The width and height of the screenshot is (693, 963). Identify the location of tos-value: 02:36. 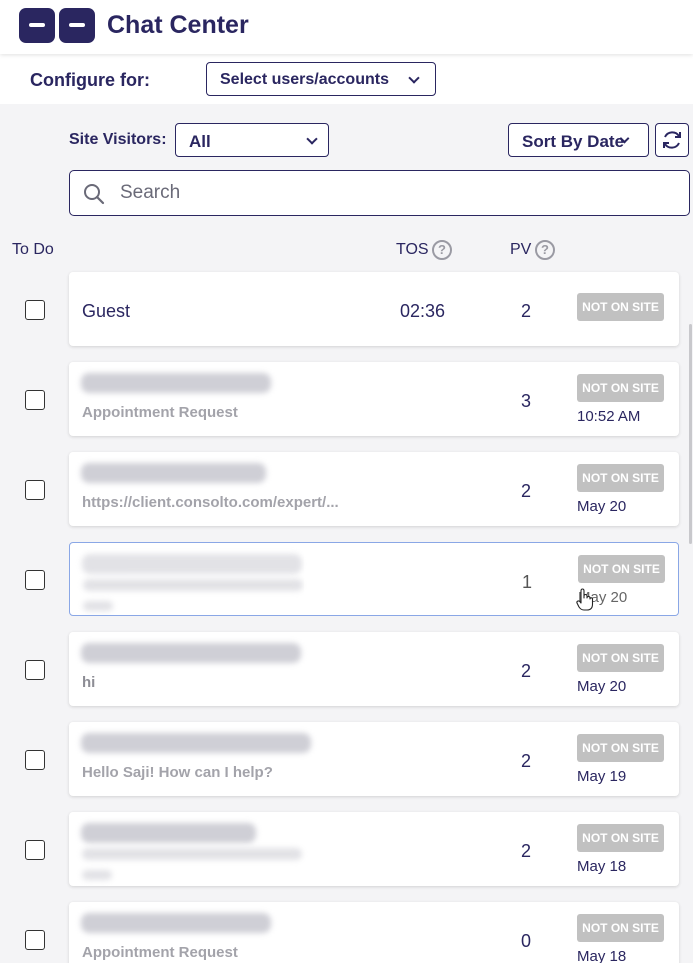
(423, 311).